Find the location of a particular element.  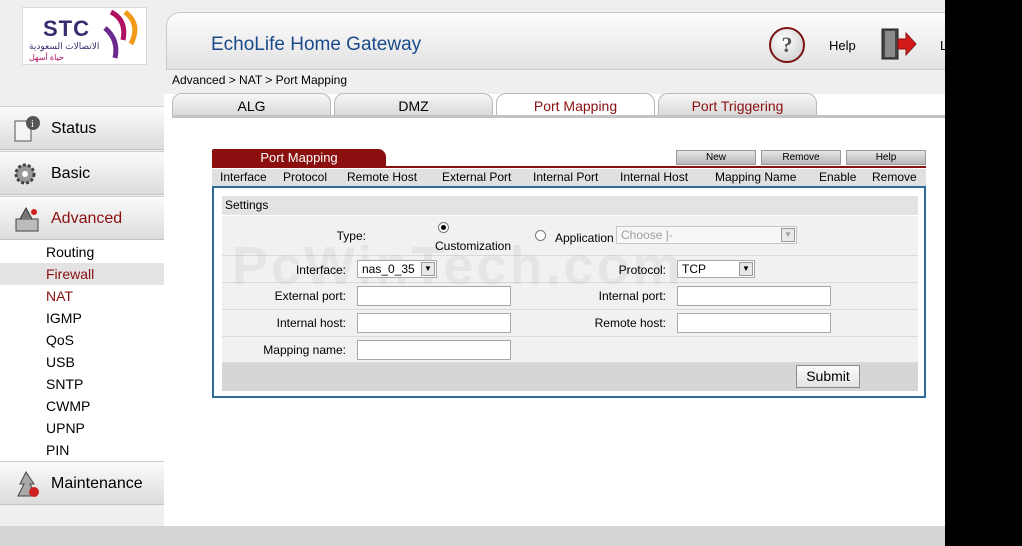

help-icon: ? is located at coordinates (787, 45).